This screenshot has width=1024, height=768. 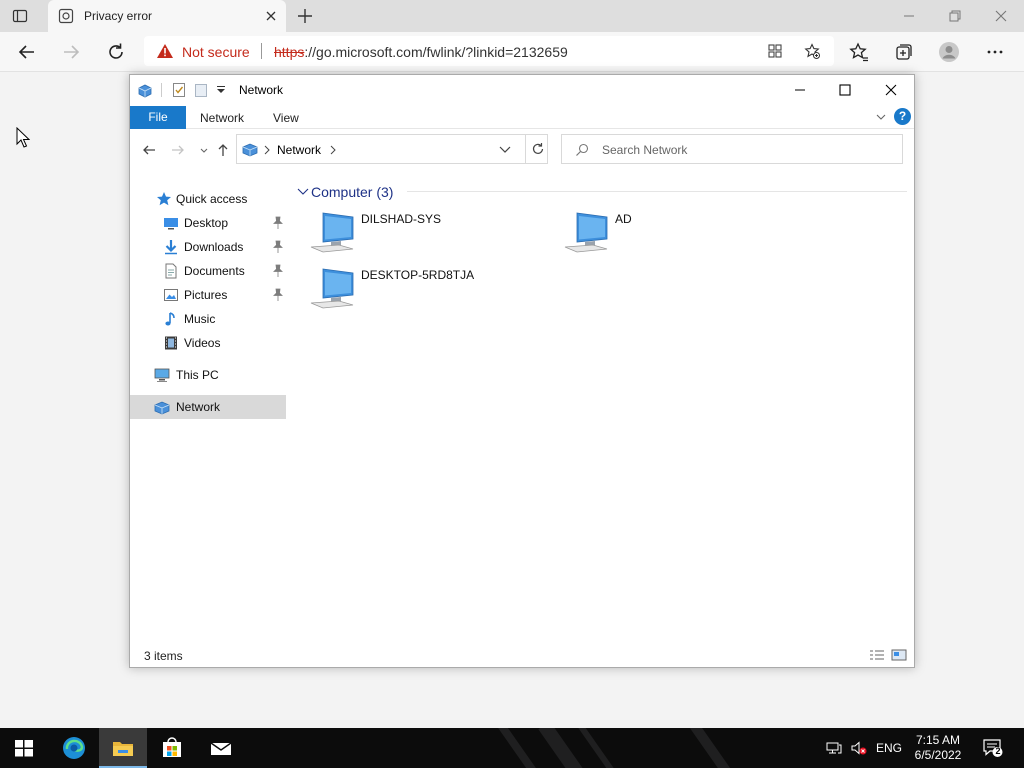 What do you see at coordinates (208, 223) in the screenshot?
I see `nav-item-desktop: Desktop` at bounding box center [208, 223].